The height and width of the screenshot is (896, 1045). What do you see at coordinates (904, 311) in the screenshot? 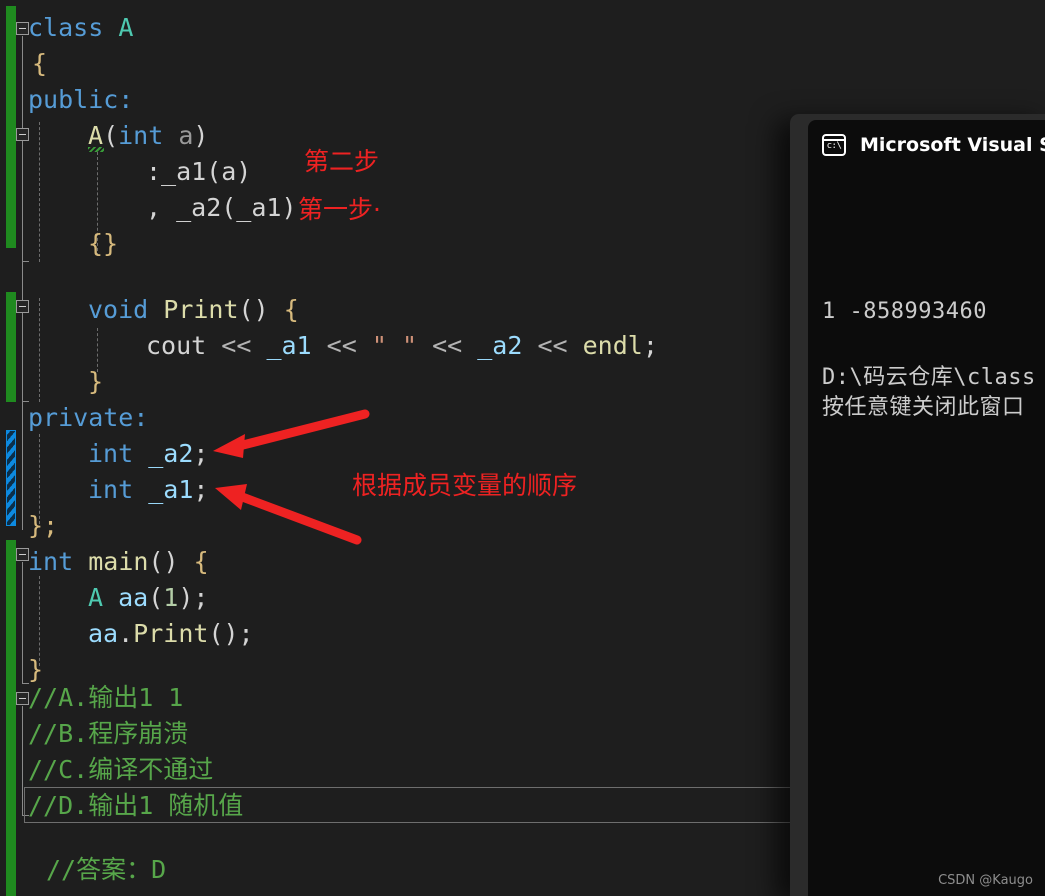
I see `console-output-line: 1 -858993460` at bounding box center [904, 311].